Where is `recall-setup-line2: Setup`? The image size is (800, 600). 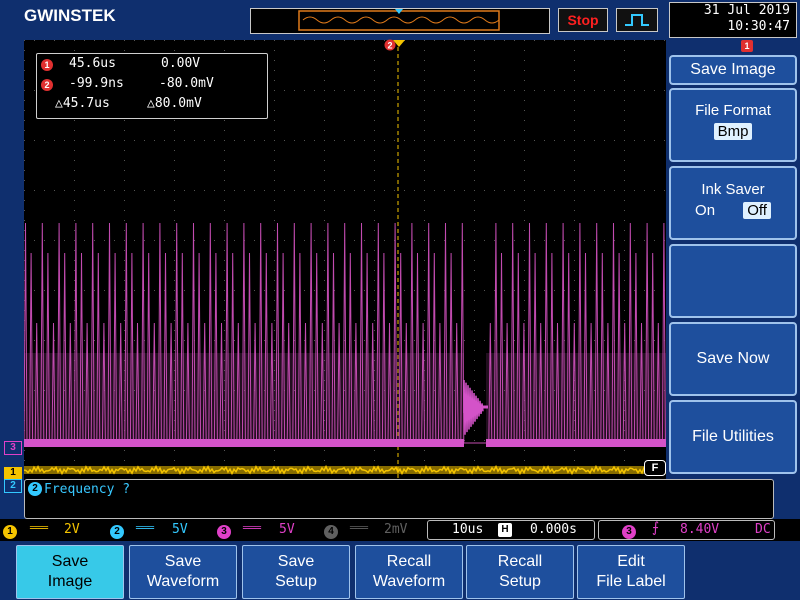 recall-setup-line2: Setup is located at coordinates (520, 581).